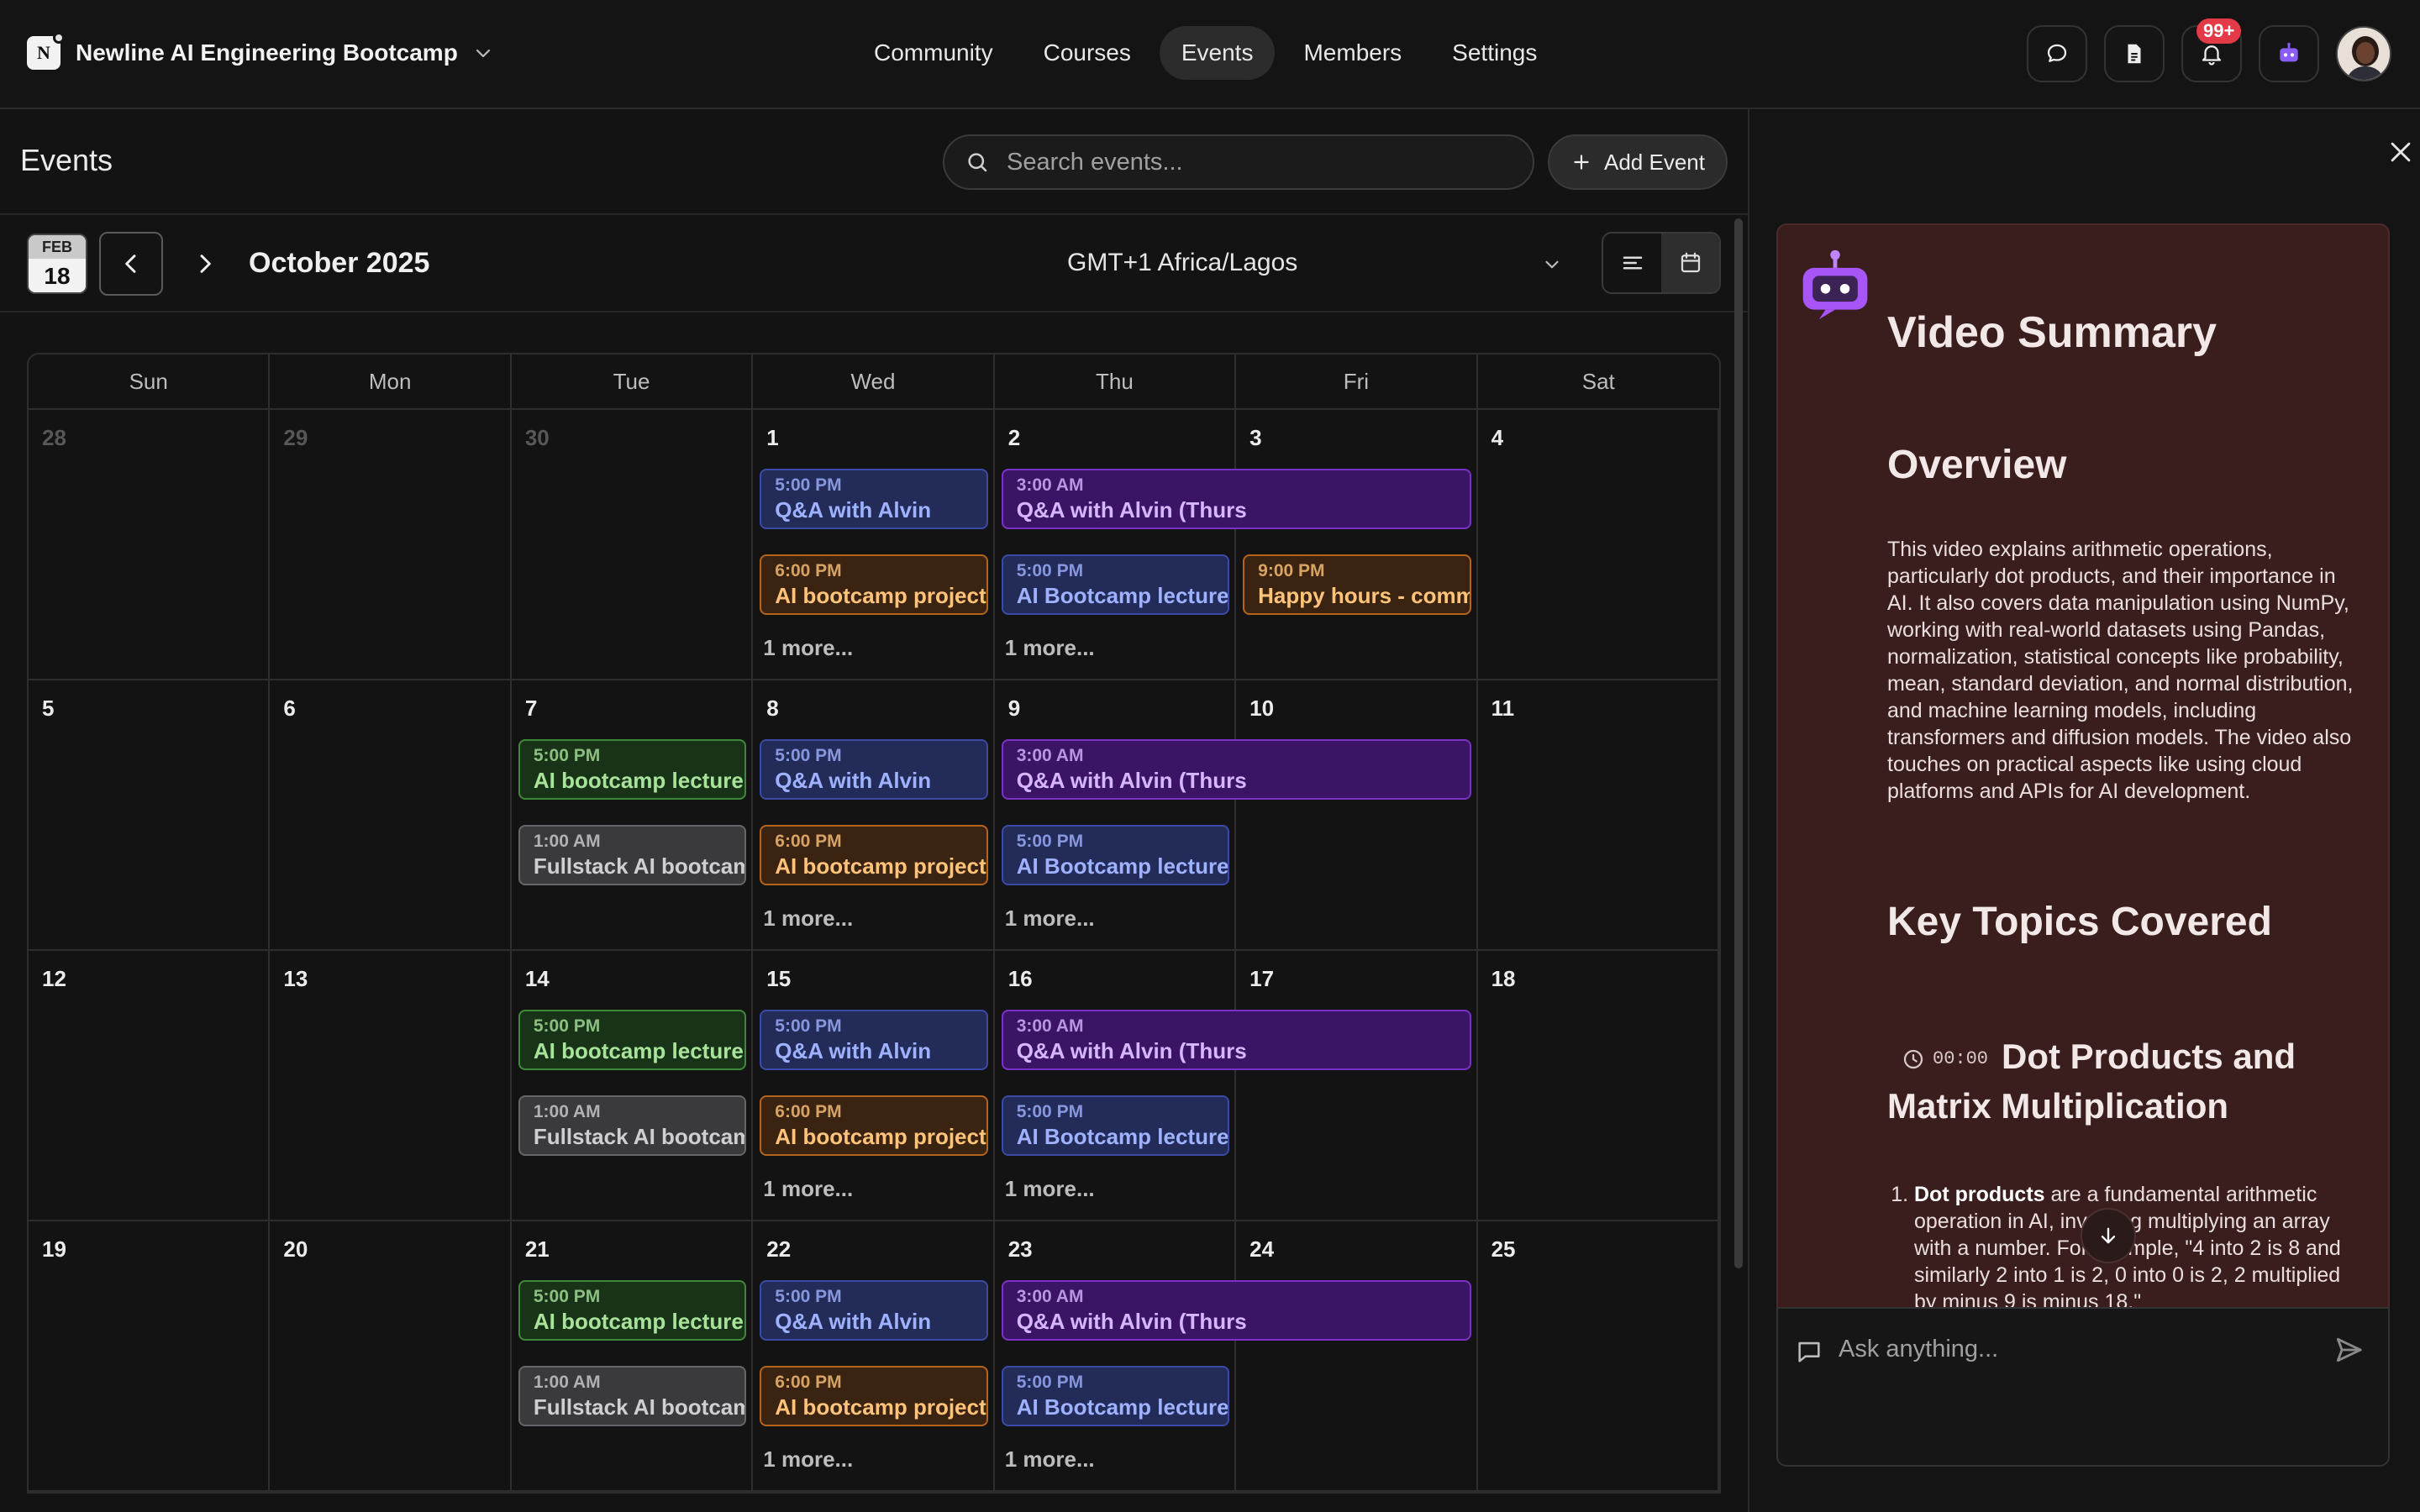 This screenshot has width=2420, height=1512. I want to click on close-panel-button, so click(2400, 152).